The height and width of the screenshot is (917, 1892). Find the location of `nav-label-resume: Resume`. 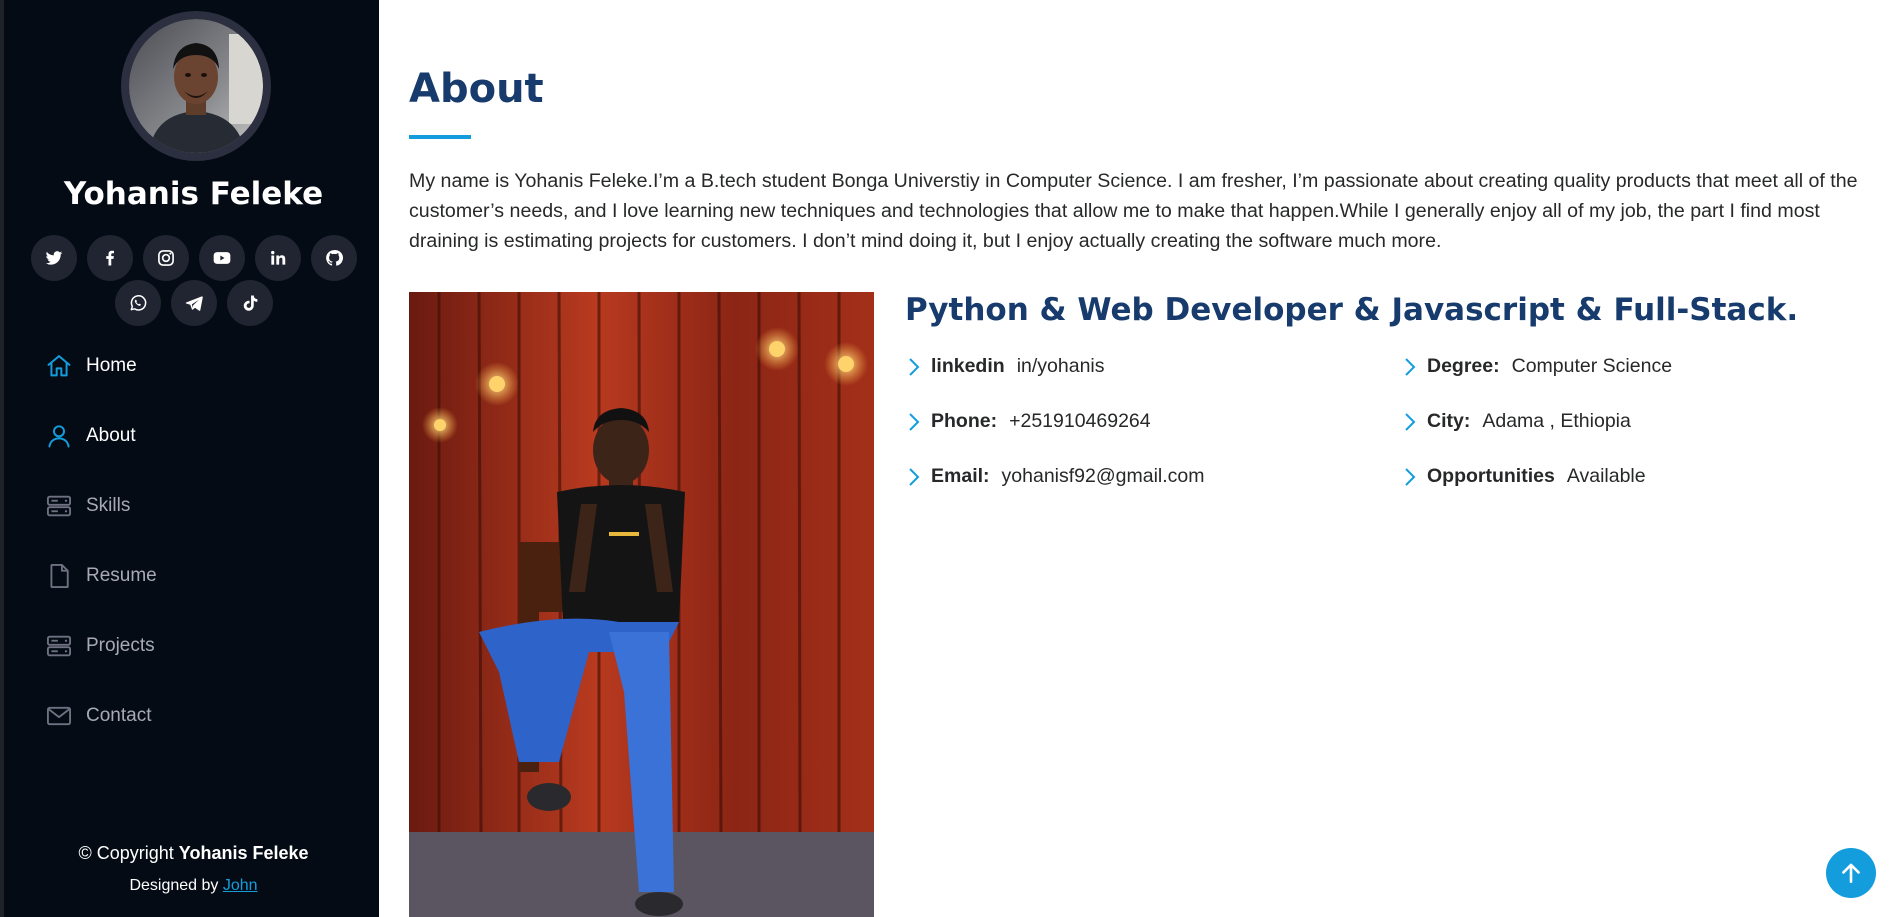

nav-label-resume: Resume is located at coordinates (121, 575).